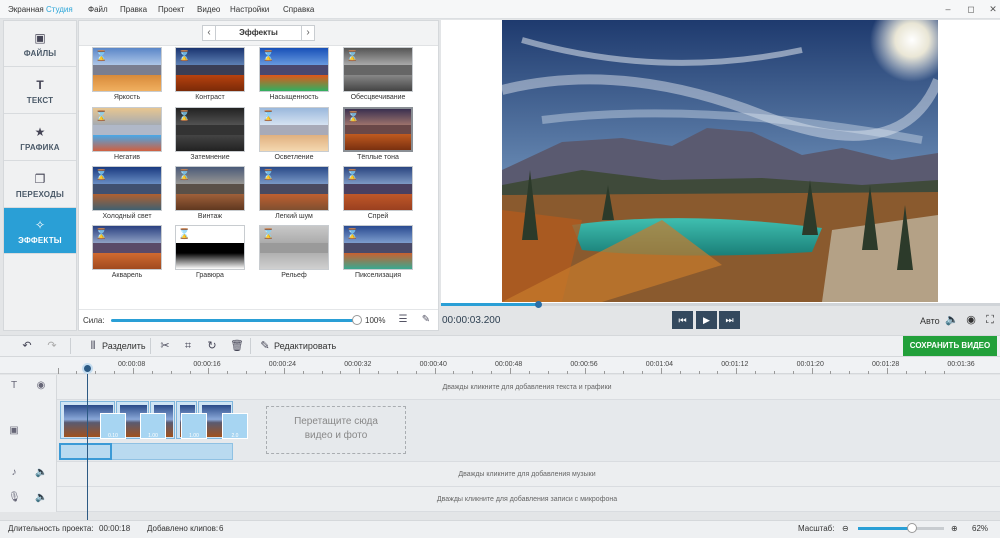 The height and width of the screenshot is (538, 1000). Describe the element at coordinates (127, 195) in the screenshot. I see `effect-tile-cold: ⌛ Холодный свет` at that location.